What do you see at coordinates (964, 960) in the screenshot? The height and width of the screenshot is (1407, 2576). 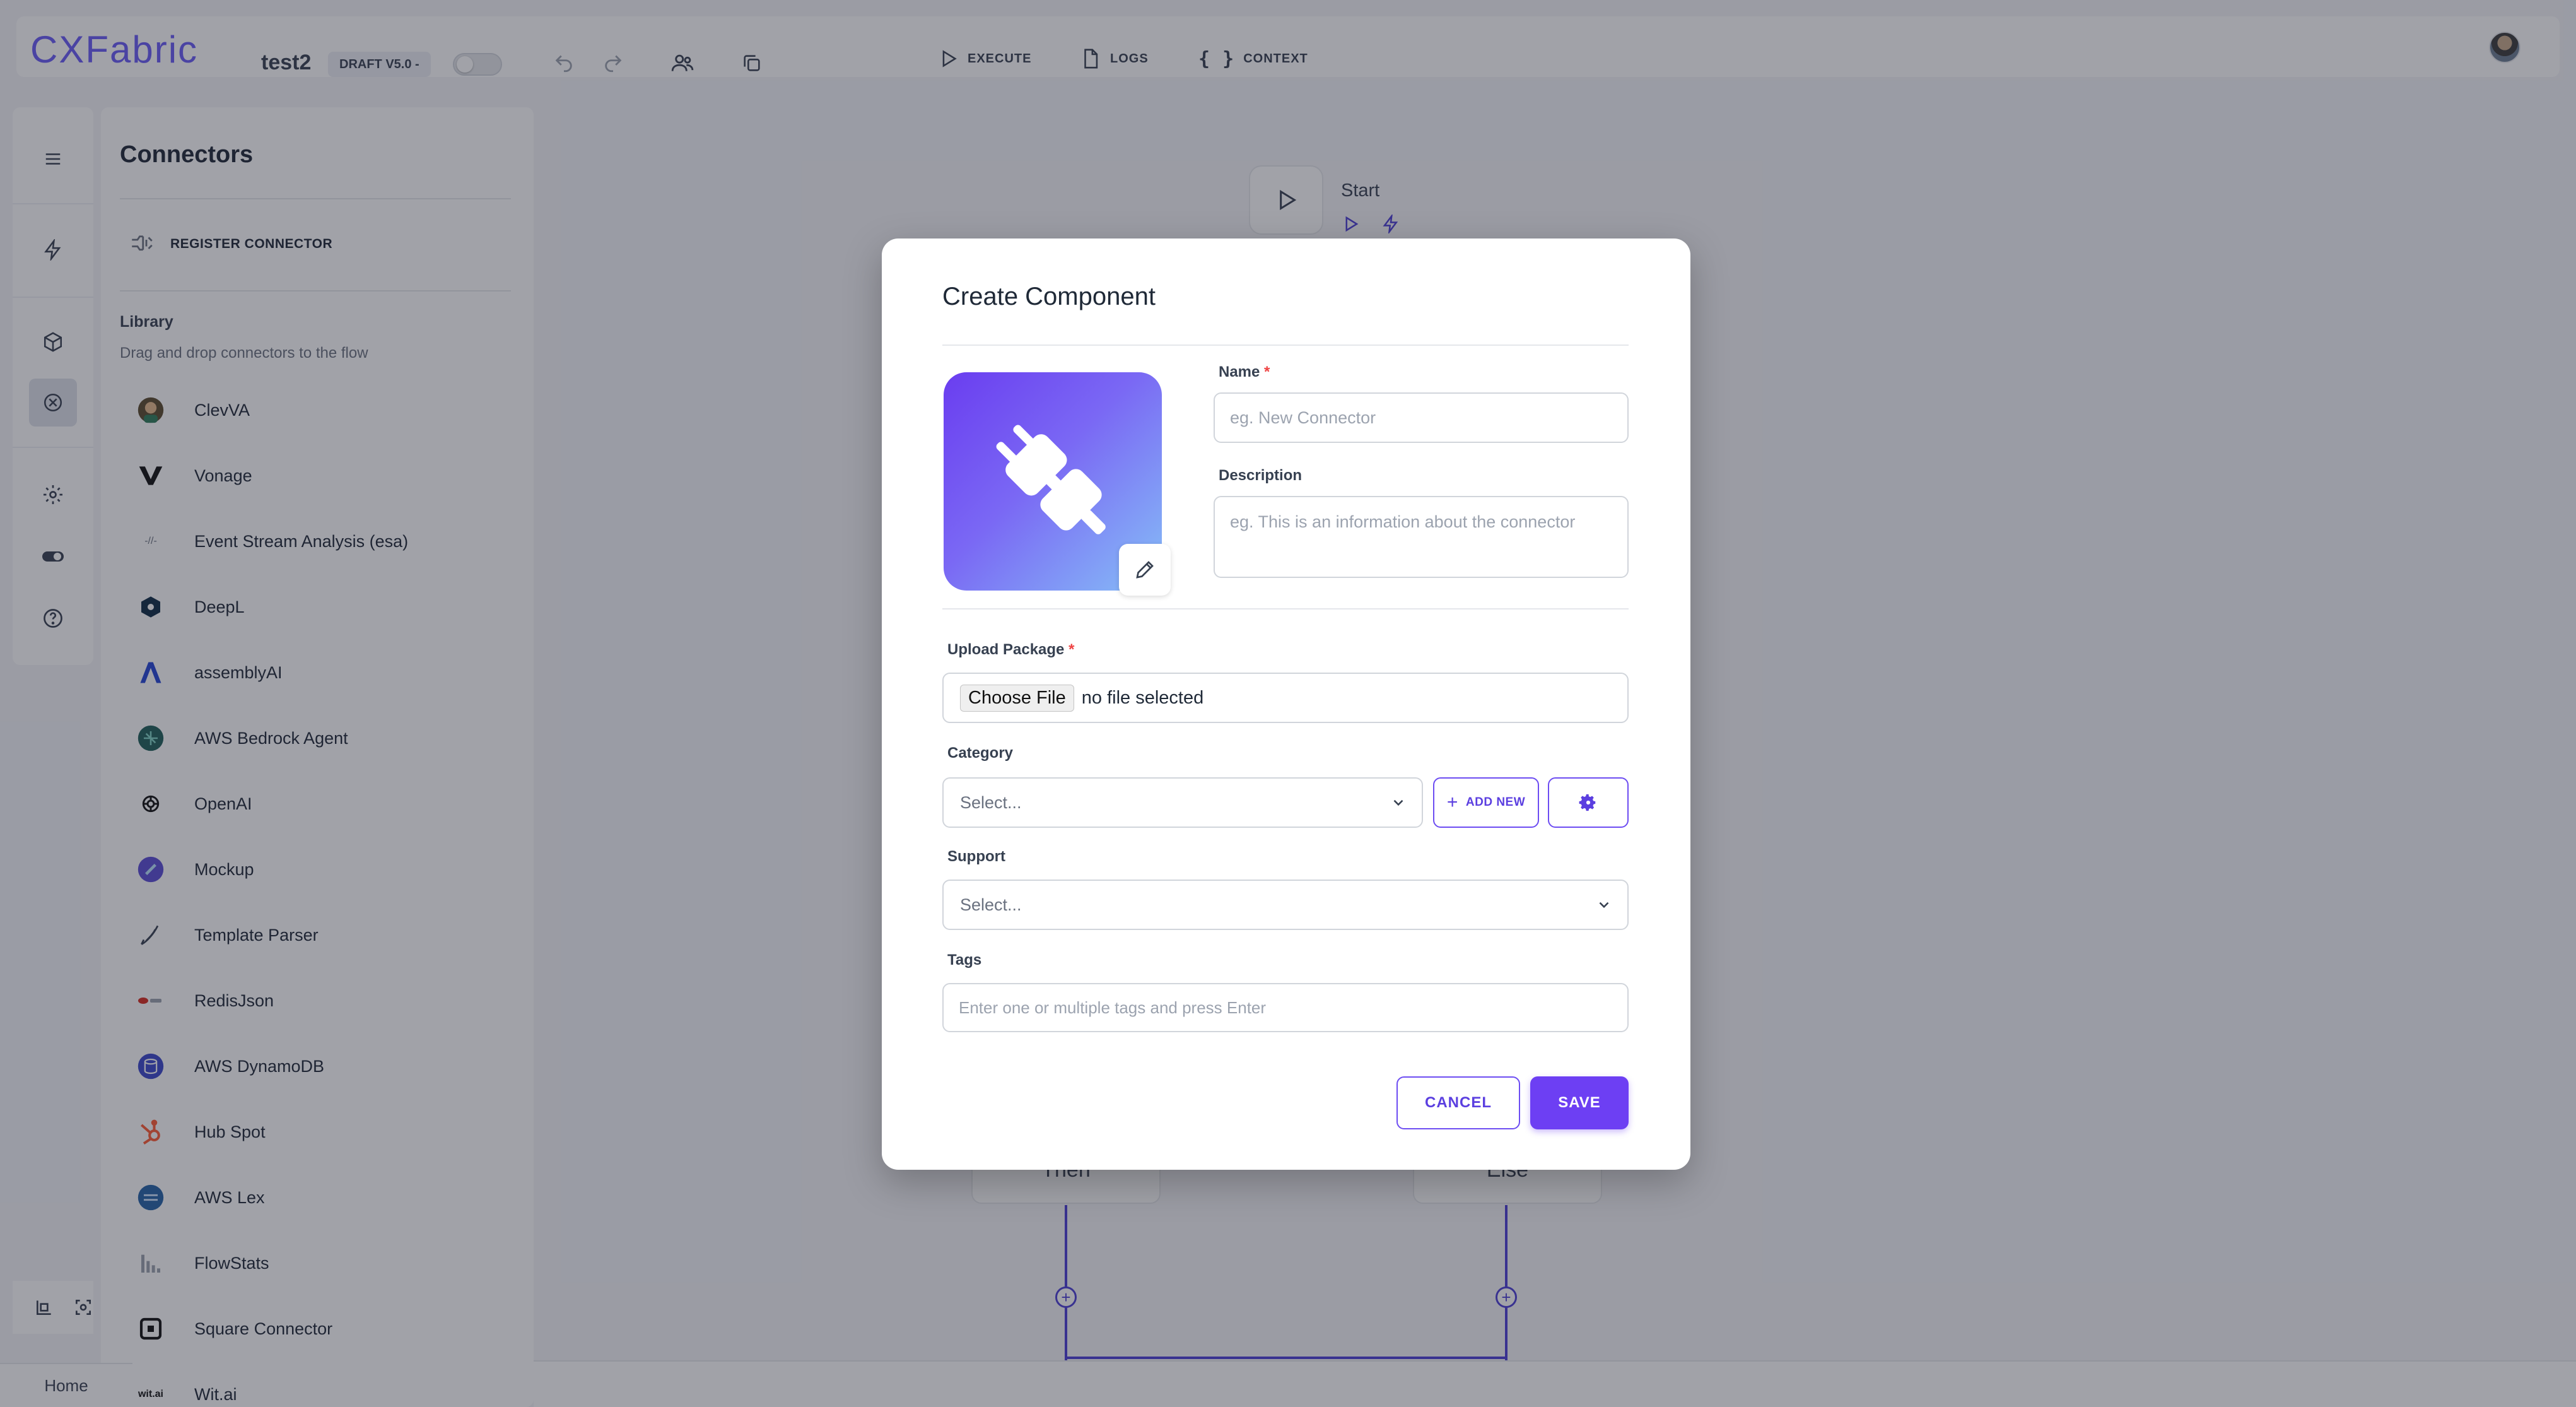 I see `tags-label: Tags` at bounding box center [964, 960].